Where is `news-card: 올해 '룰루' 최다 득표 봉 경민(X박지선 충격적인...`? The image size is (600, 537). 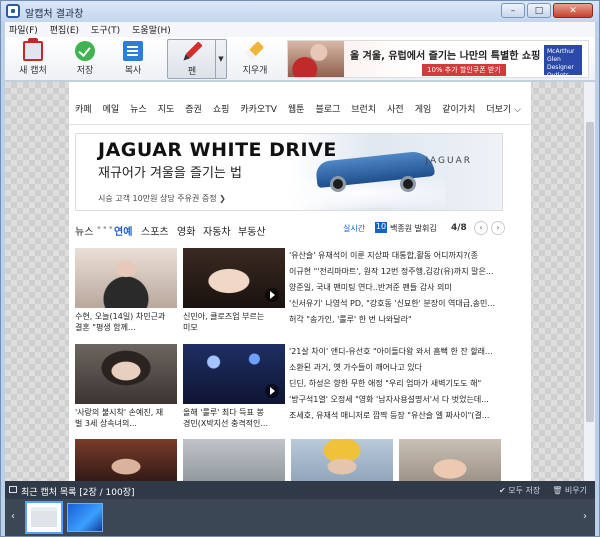
news-card: 올해 '룰루' 최다 득표 봉 경민(X박지선 충격적인... is located at coordinates (234, 386).